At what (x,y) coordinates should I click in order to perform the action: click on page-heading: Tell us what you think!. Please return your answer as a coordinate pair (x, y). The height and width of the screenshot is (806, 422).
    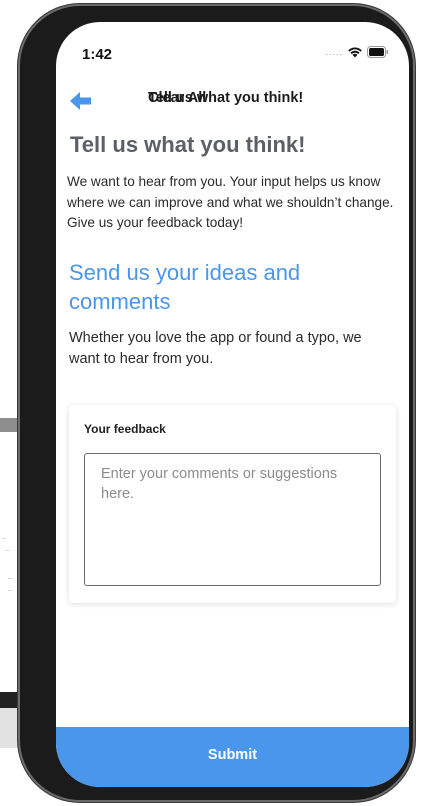
    Looking at the image, I should click on (188, 144).